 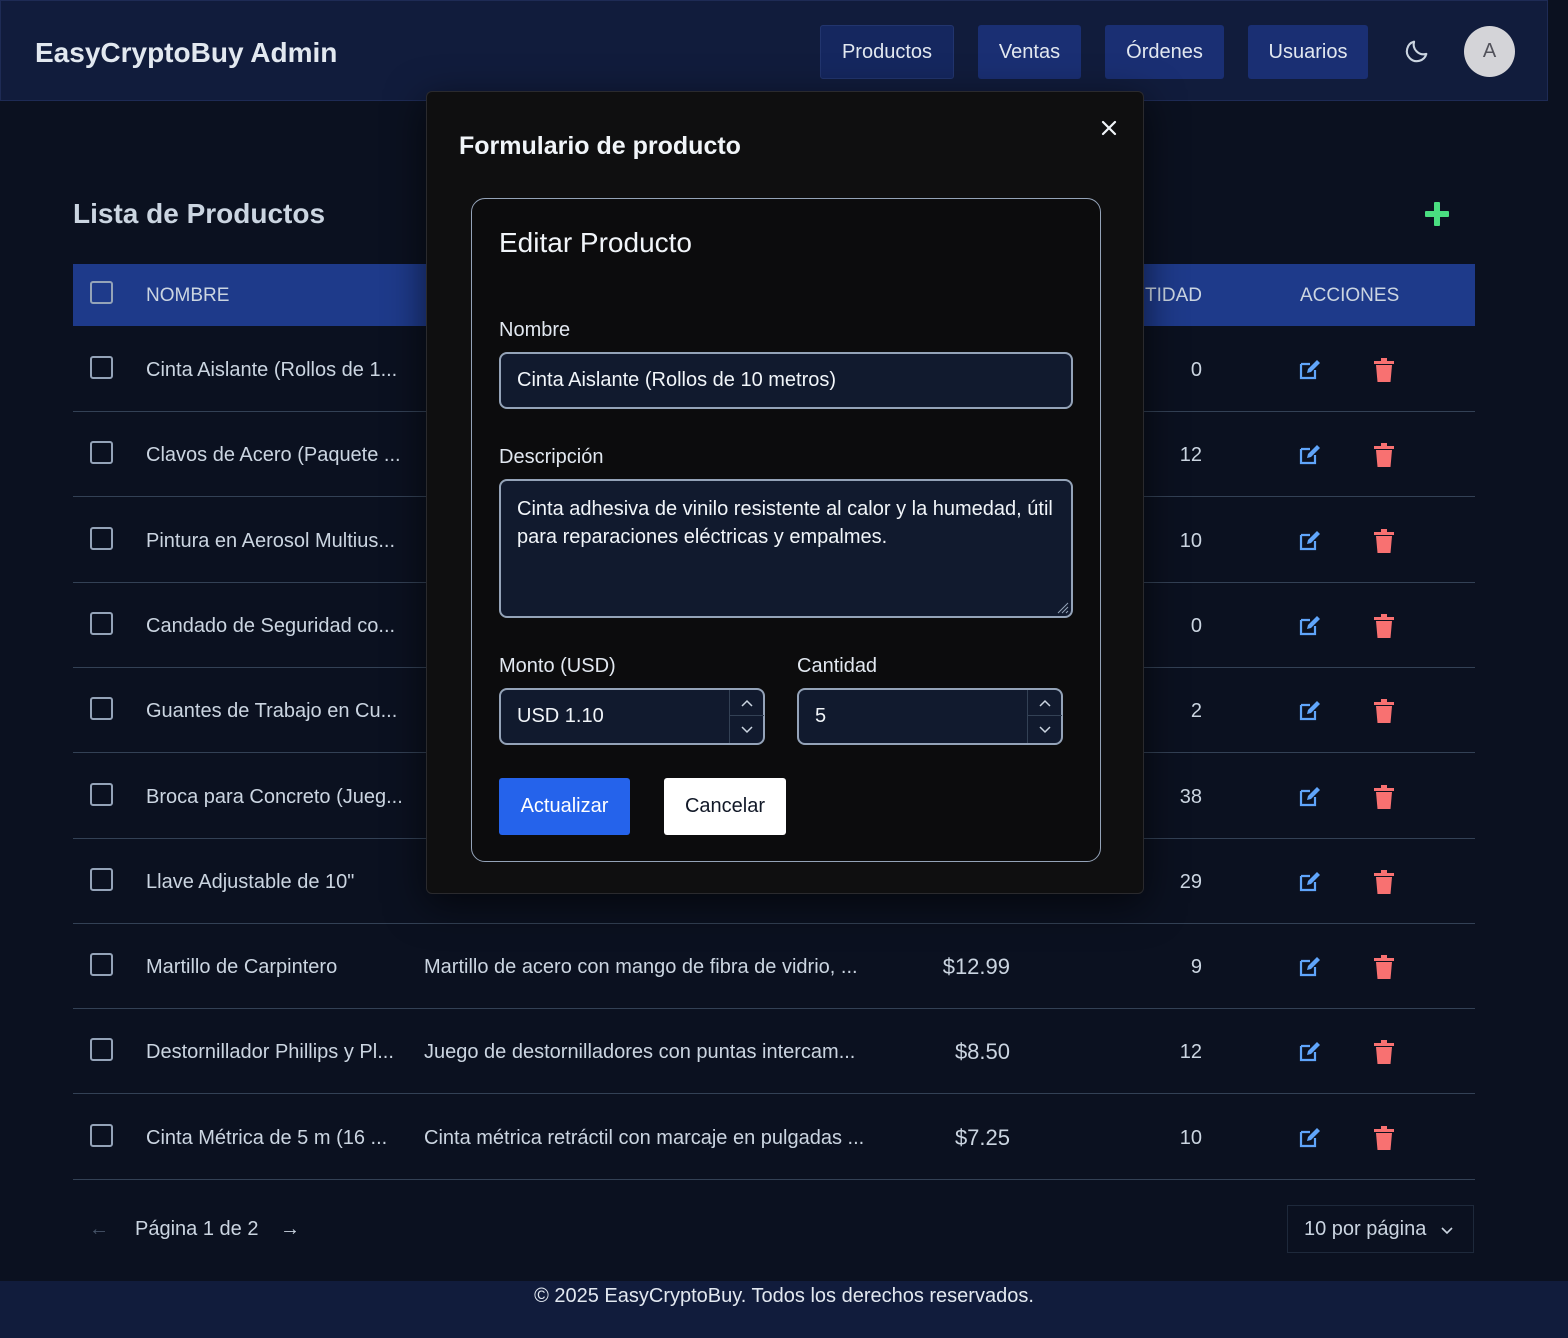 What do you see at coordinates (976, 967) in the screenshot?
I see `product-price: $12.99` at bounding box center [976, 967].